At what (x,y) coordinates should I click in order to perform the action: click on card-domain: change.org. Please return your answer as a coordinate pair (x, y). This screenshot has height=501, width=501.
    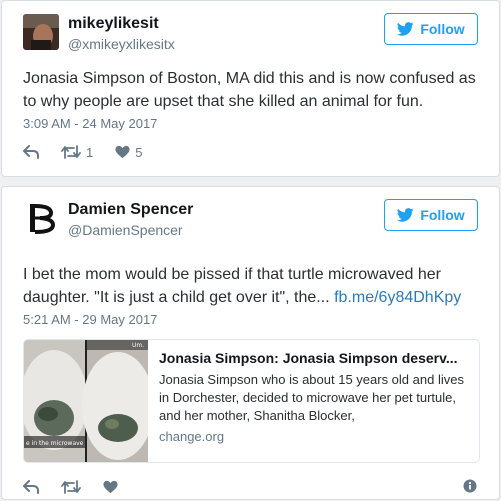
    Looking at the image, I should click on (192, 436).